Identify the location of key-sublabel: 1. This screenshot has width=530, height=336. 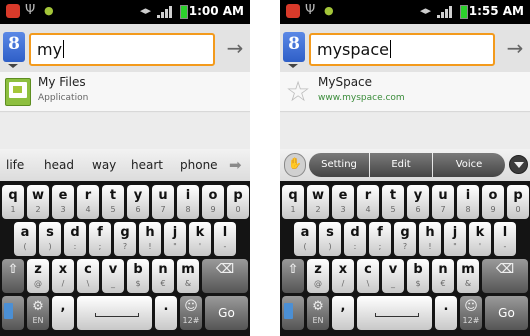
(13, 209).